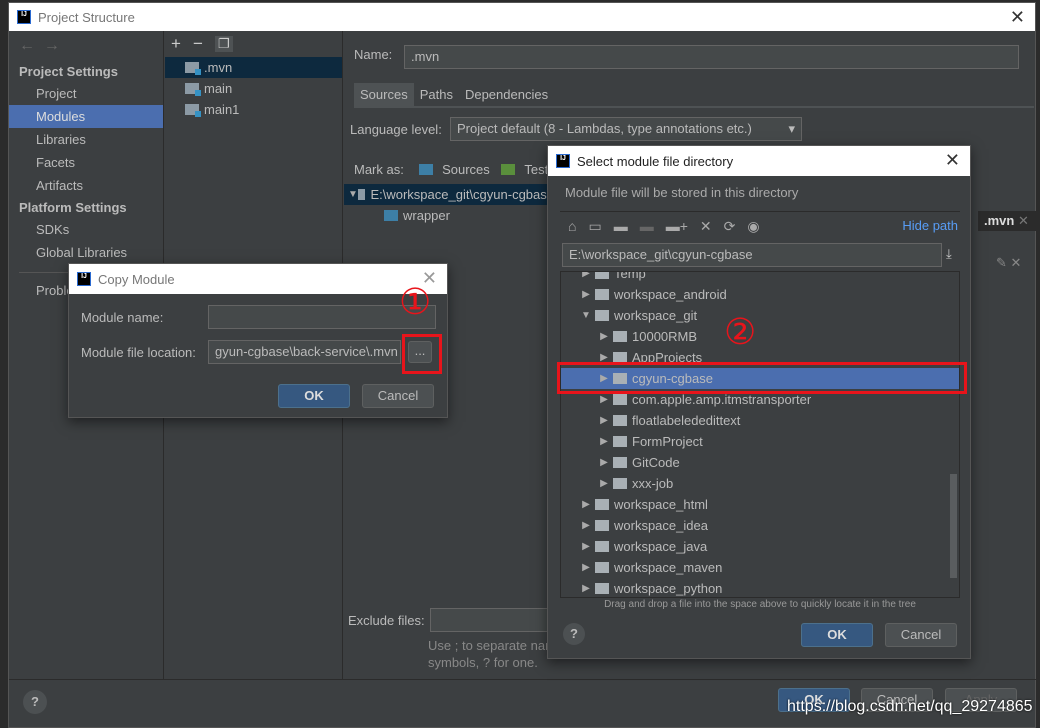 This screenshot has width=1040, height=728. I want to click on module-location-input: gyun-cgbase\back-service\.mvn, so click(304, 352).